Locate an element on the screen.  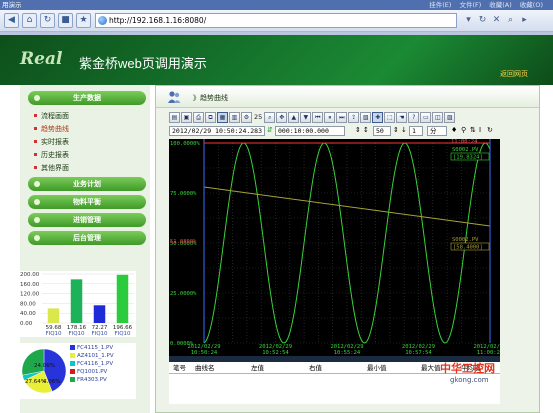
hand-icon: ☚ is located at coordinates (402, 117).